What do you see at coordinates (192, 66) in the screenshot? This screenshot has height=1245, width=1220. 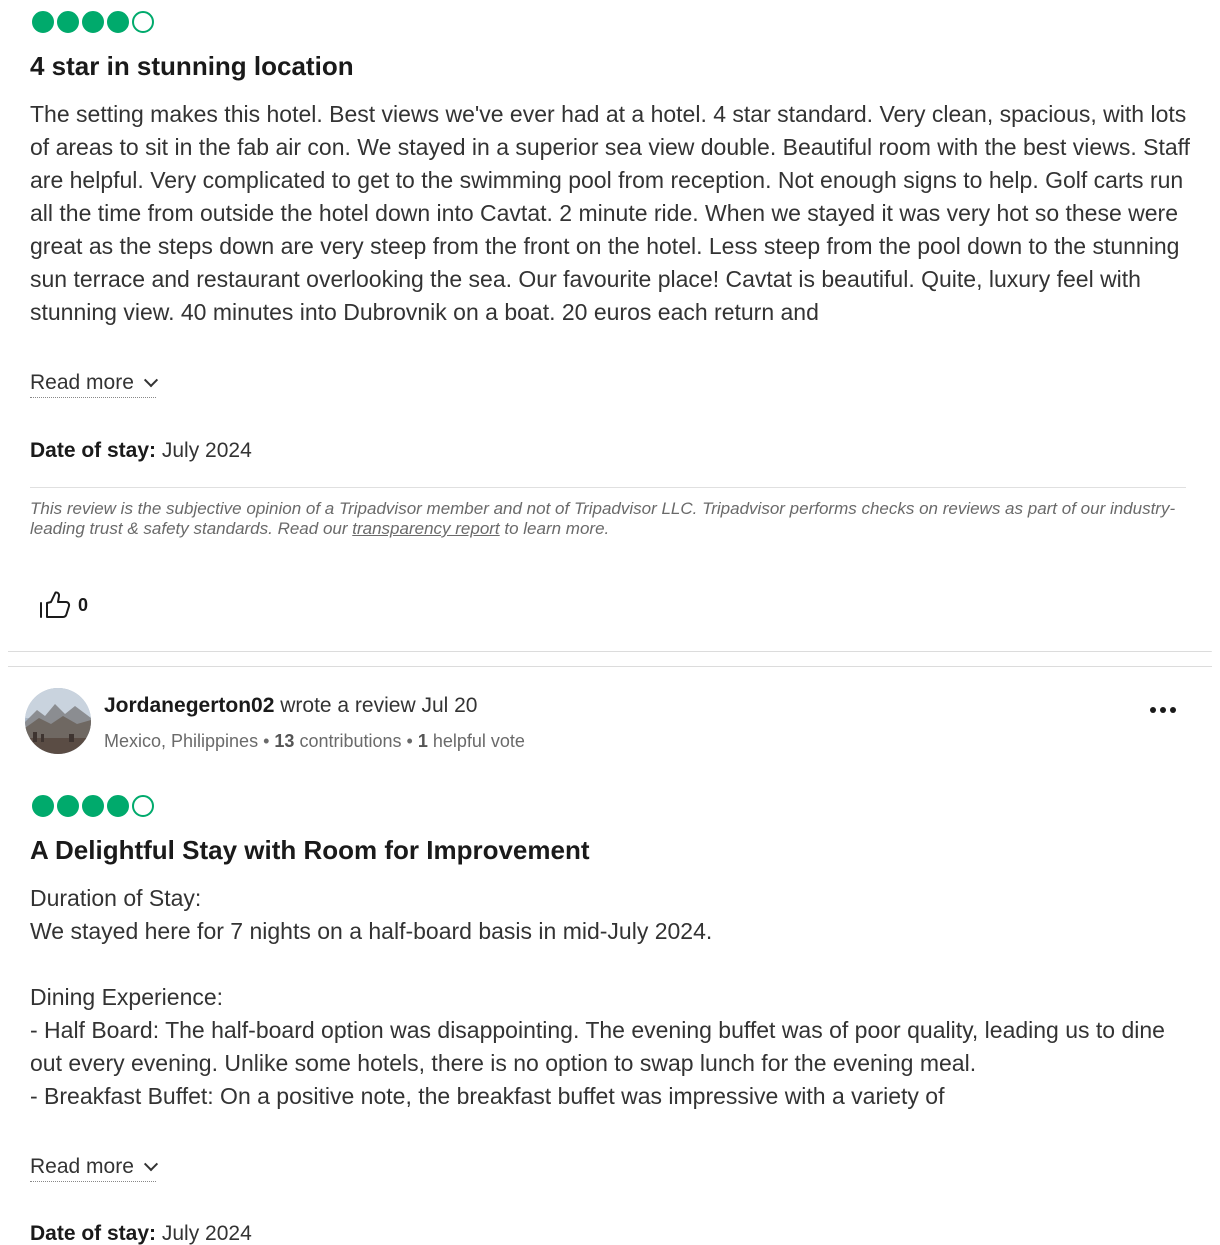 I see `review-title: 4 star in stunning location` at bounding box center [192, 66].